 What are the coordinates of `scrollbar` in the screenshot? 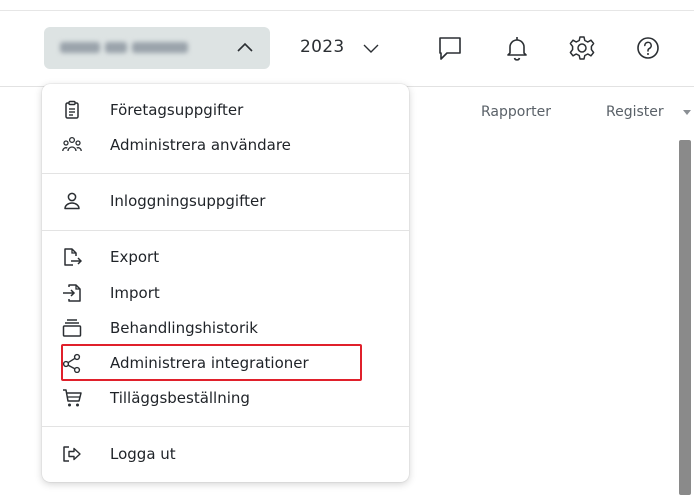 It's located at (685, 317).